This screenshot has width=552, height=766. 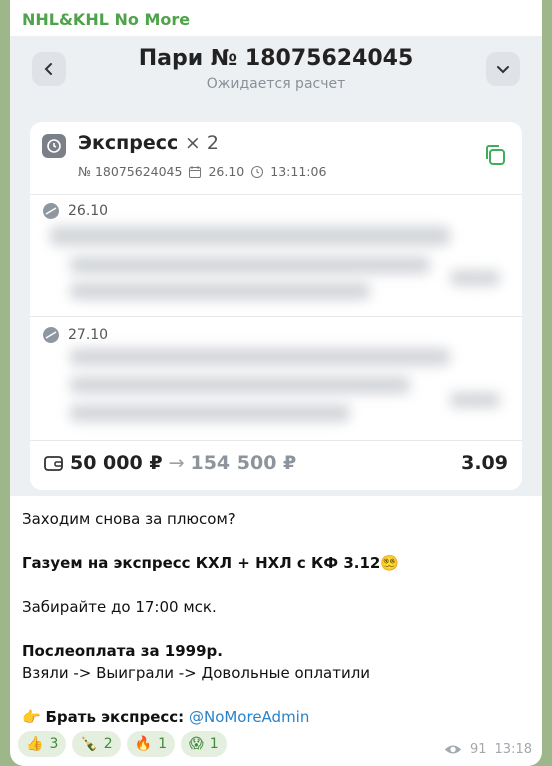 I want to click on wallet-icon, so click(x=53, y=463).